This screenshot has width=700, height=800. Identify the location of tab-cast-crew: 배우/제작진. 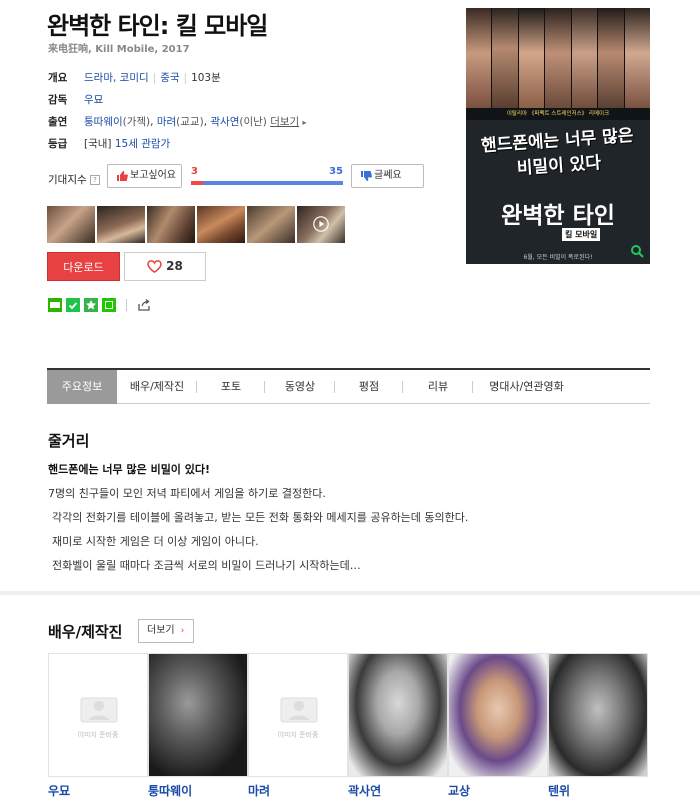
(157, 387).